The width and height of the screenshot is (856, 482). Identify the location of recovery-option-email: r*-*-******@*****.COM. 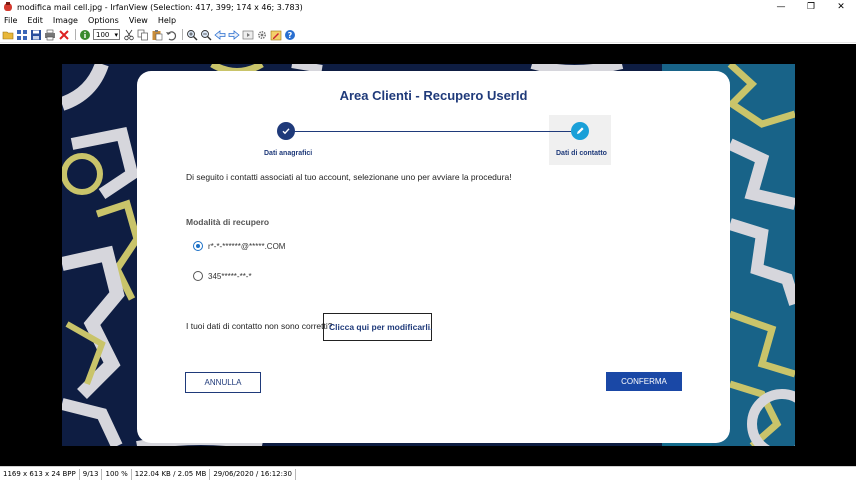
(239, 246).